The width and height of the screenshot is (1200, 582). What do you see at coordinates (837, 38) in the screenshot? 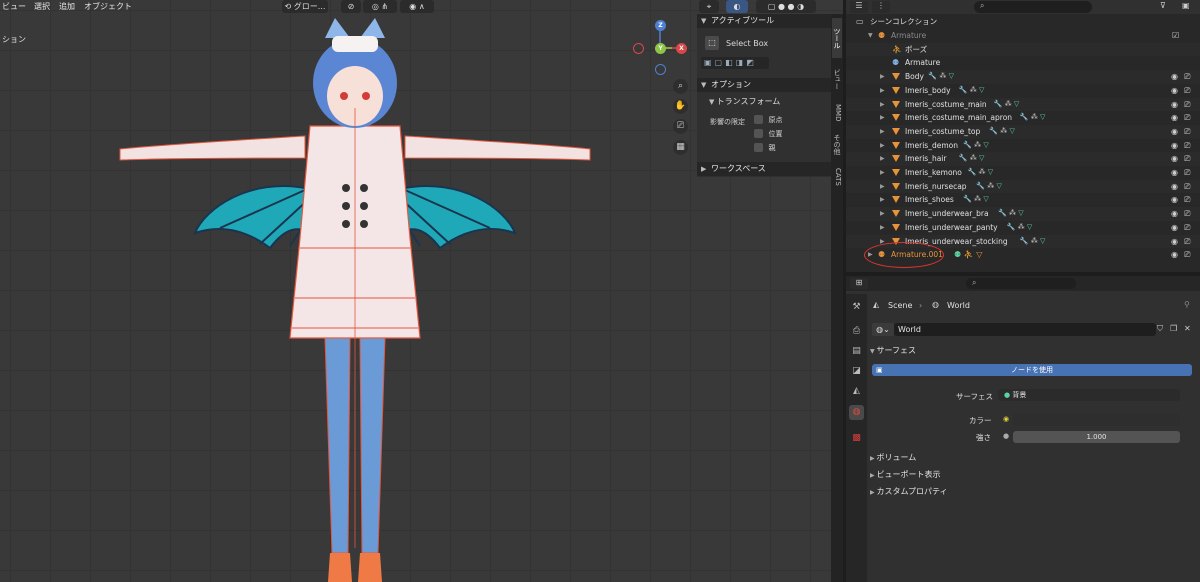
I see `tab-tool: ツール` at bounding box center [837, 38].